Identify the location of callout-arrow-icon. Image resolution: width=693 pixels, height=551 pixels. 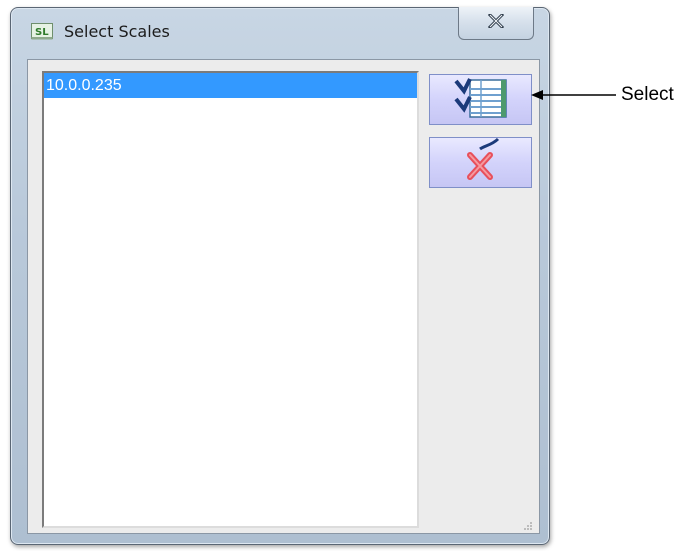
(573, 95).